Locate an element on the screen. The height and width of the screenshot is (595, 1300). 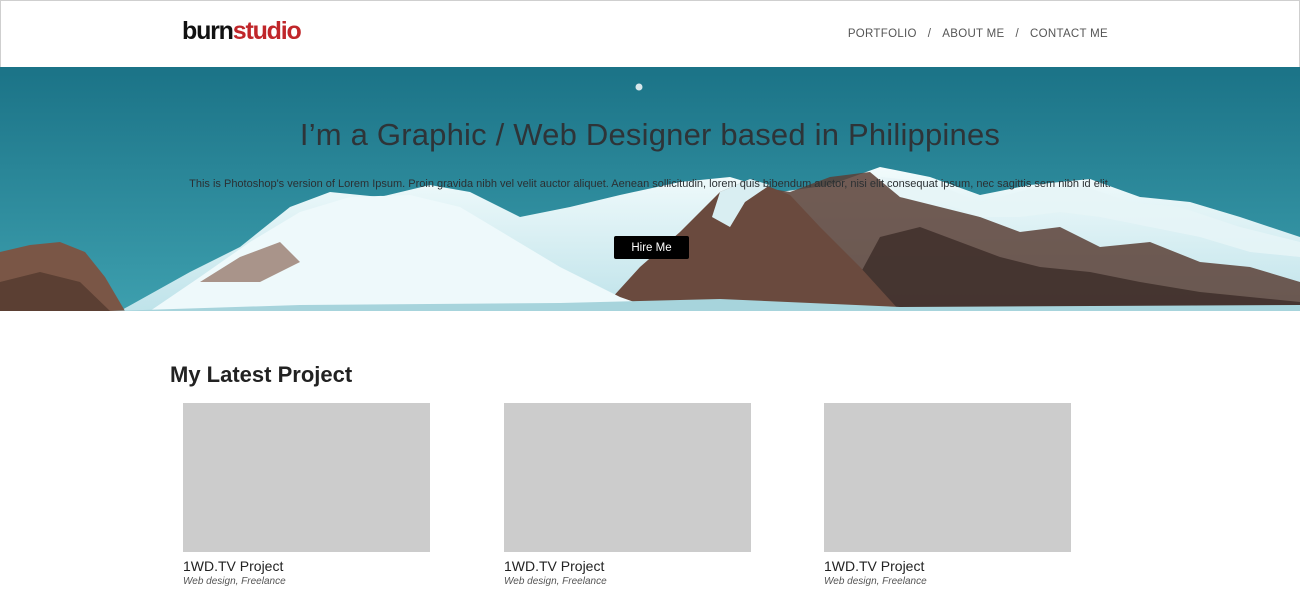
logo-burn: burn is located at coordinates (208, 31).